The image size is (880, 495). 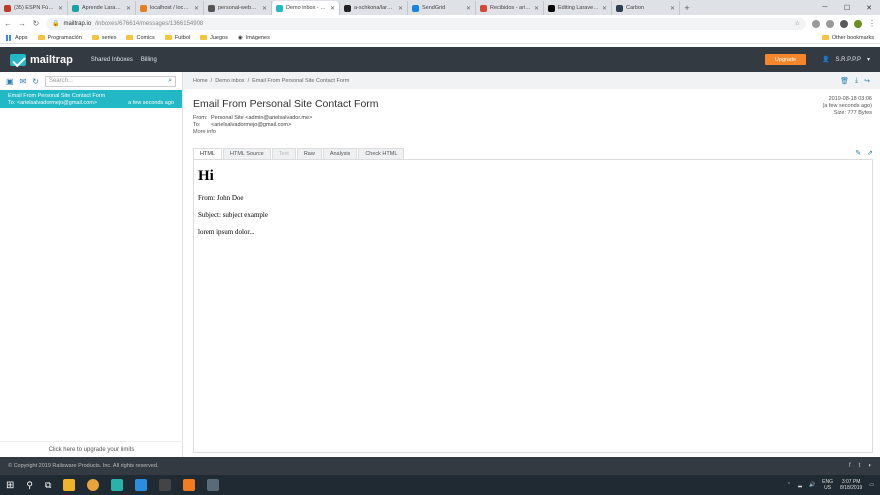 I want to click on upgrade-limits-link: Click here to upgrade your limits, so click(x=91, y=449).